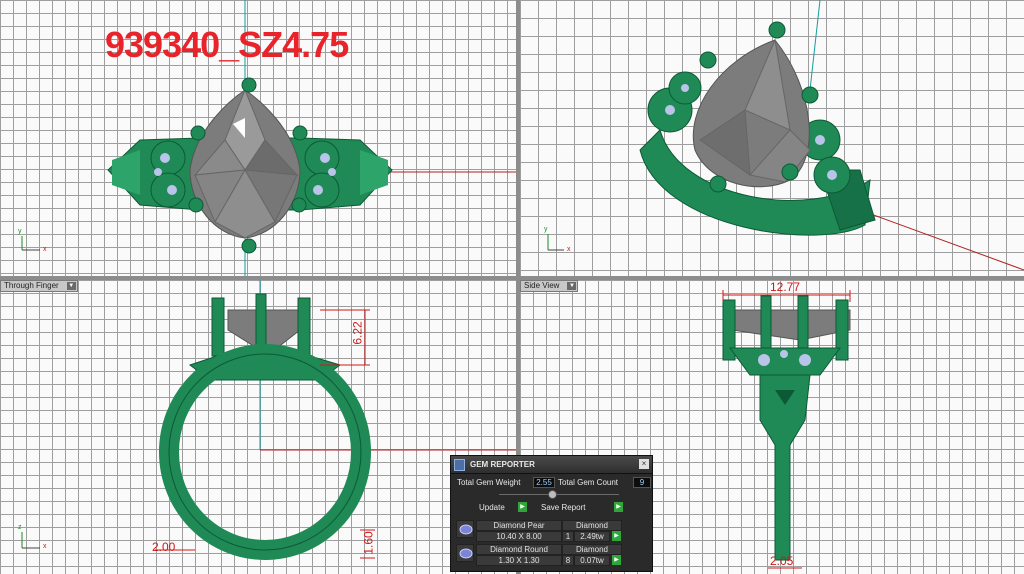 The height and width of the screenshot is (574, 1024). I want to click on round-gem-icon, so click(465, 553).